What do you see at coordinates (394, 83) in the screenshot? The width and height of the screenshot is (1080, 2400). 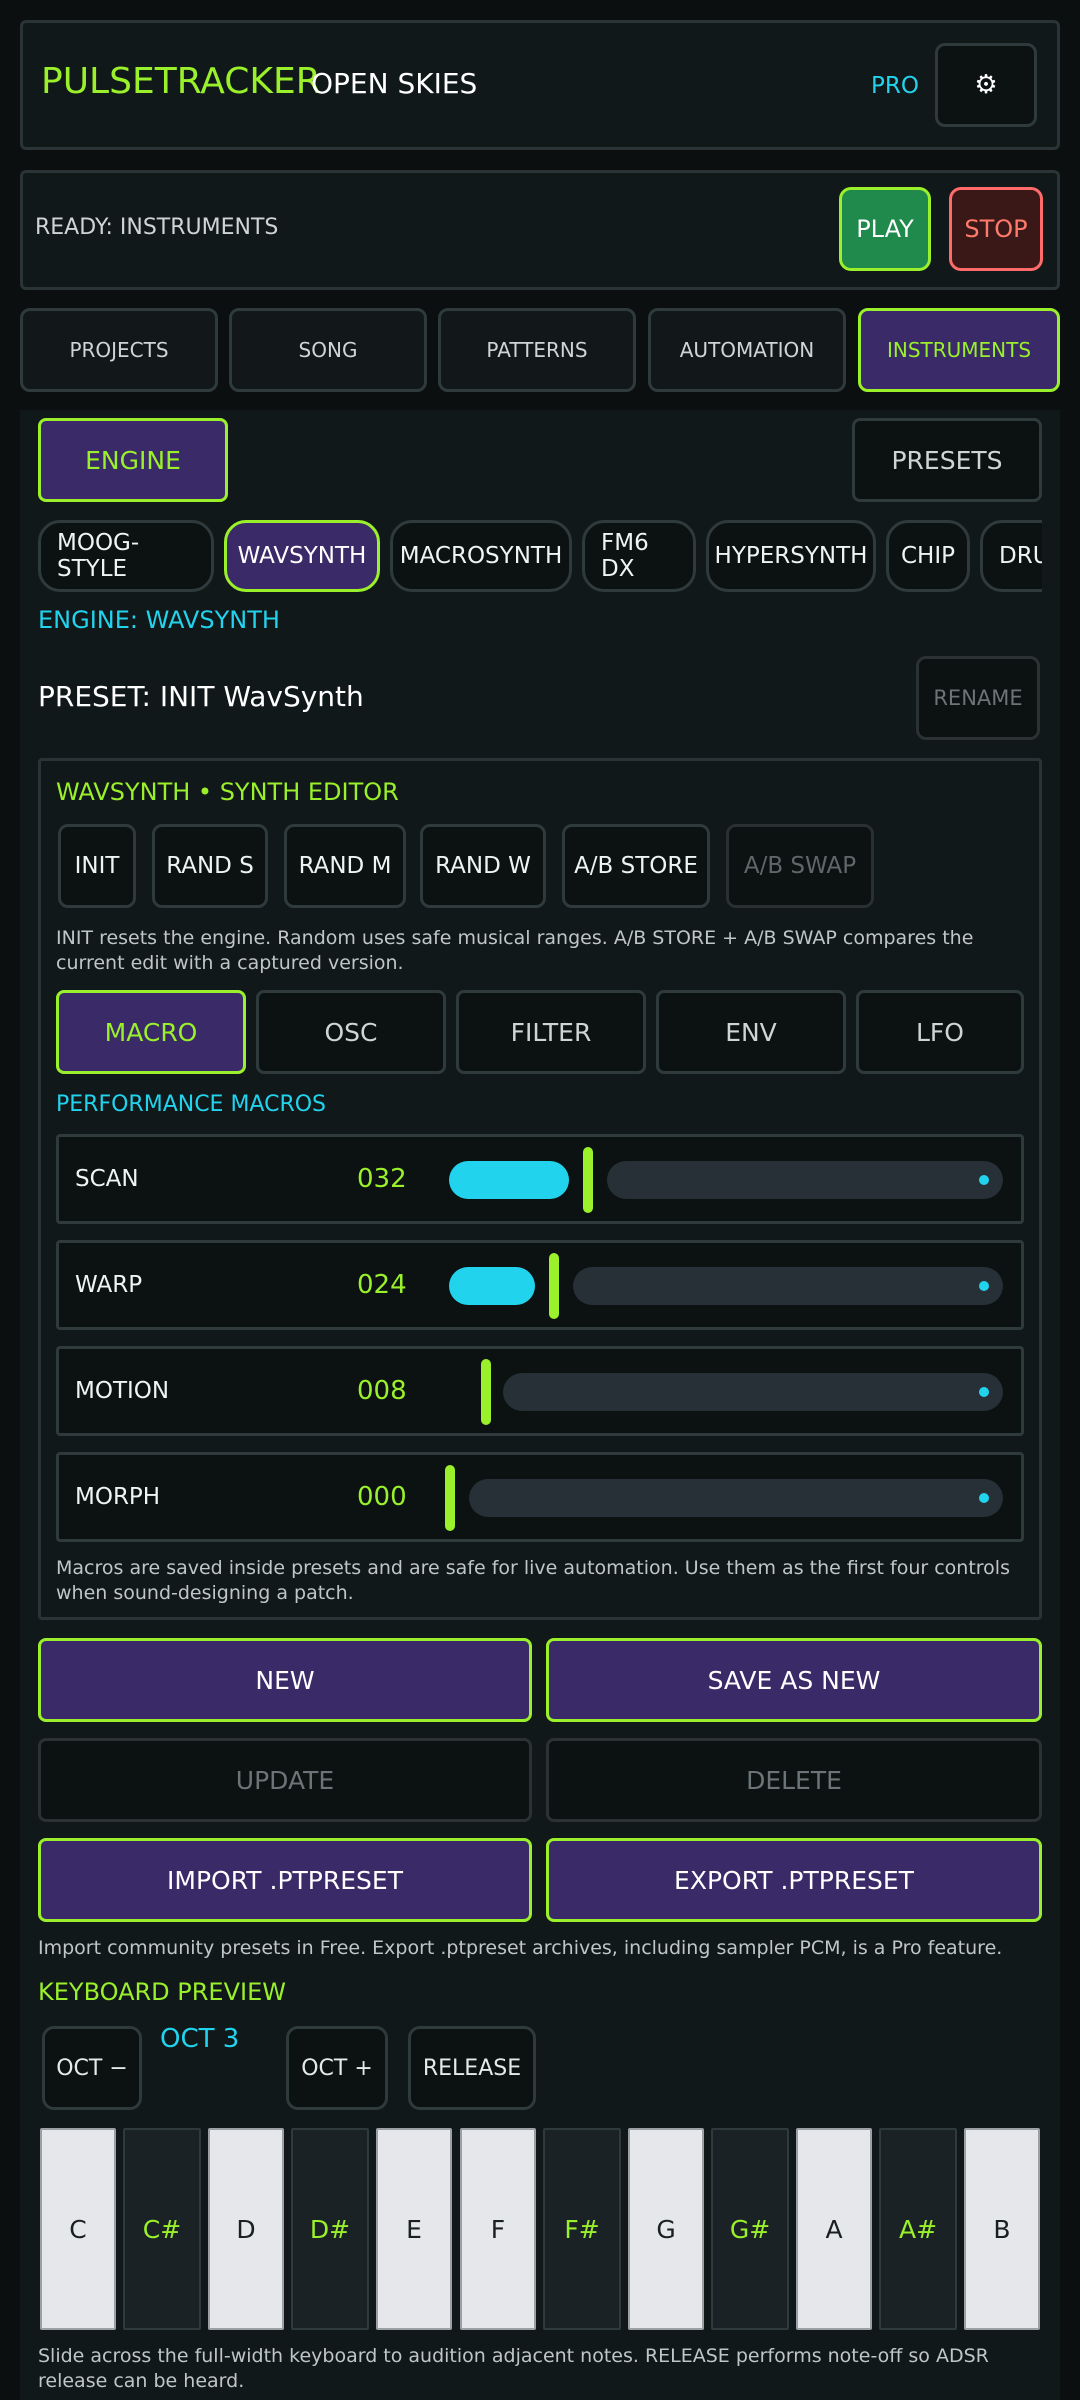 I see `project-name: OPEN SKIES` at bounding box center [394, 83].